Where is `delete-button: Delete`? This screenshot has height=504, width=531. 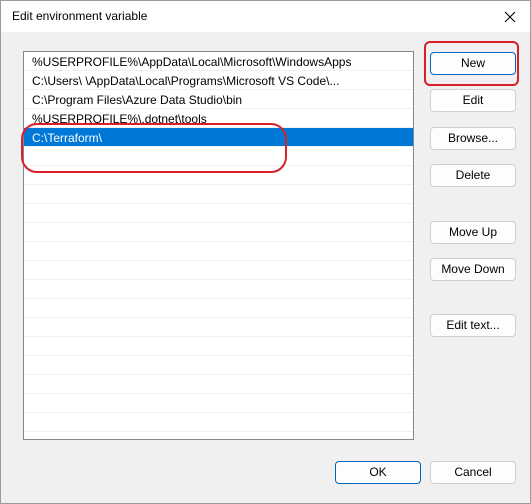
delete-button: Delete is located at coordinates (473, 175).